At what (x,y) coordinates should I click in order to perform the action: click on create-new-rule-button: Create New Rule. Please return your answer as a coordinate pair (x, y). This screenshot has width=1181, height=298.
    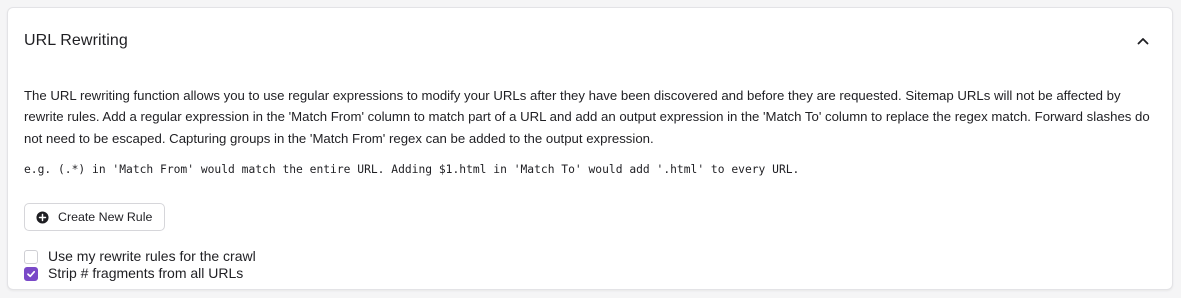
    Looking at the image, I should click on (95, 217).